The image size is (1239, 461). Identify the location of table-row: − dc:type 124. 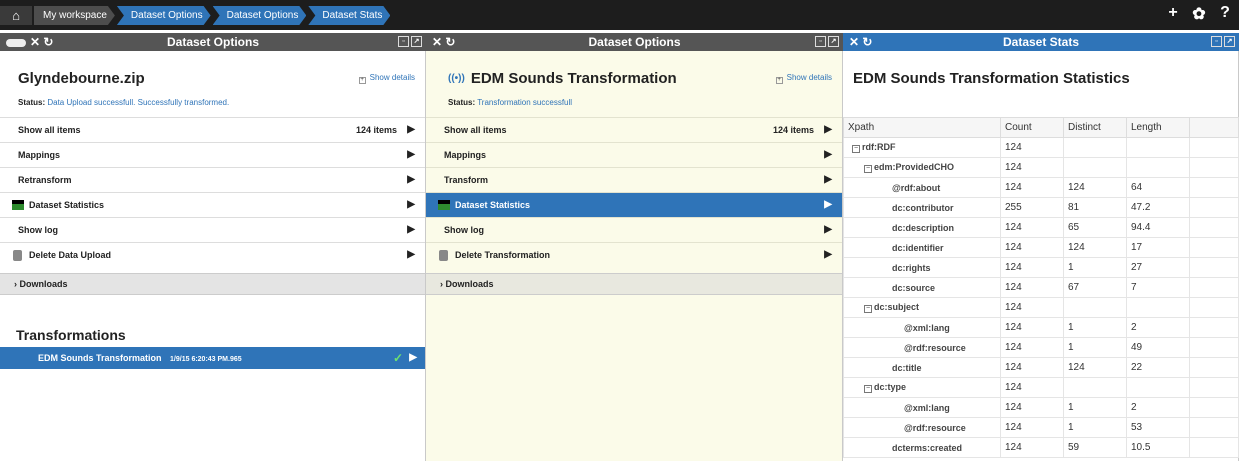
(1041, 387).